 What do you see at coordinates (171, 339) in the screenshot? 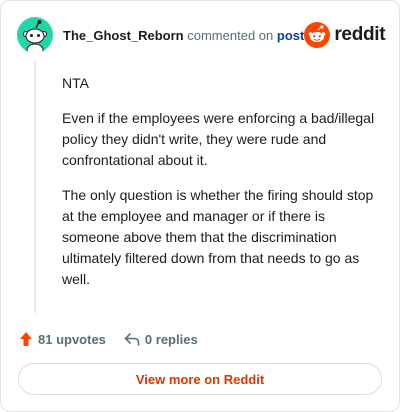
I see `reply-count: 0 replies` at bounding box center [171, 339].